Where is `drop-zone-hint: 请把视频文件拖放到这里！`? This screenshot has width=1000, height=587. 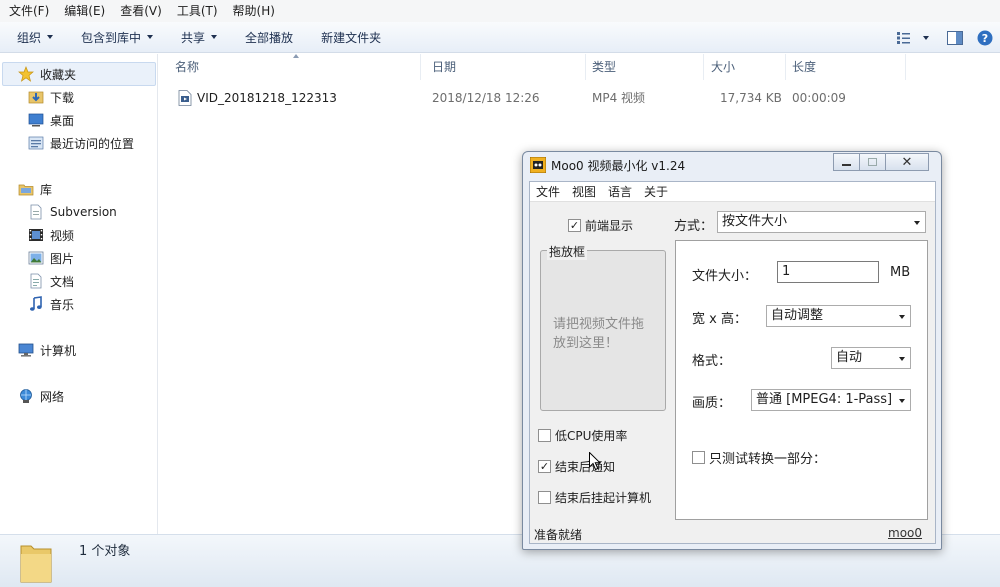 drop-zone-hint: 请把视频文件拖放到这里！ is located at coordinates (599, 334).